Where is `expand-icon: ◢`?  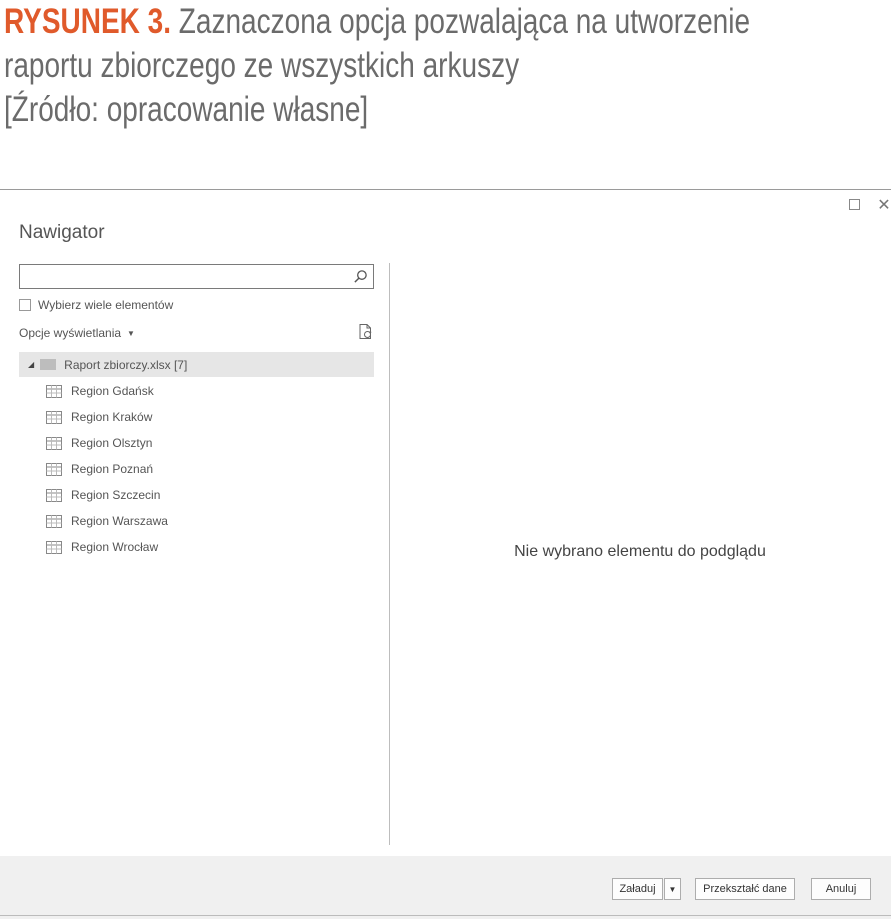
expand-icon: ◢ is located at coordinates (31, 364).